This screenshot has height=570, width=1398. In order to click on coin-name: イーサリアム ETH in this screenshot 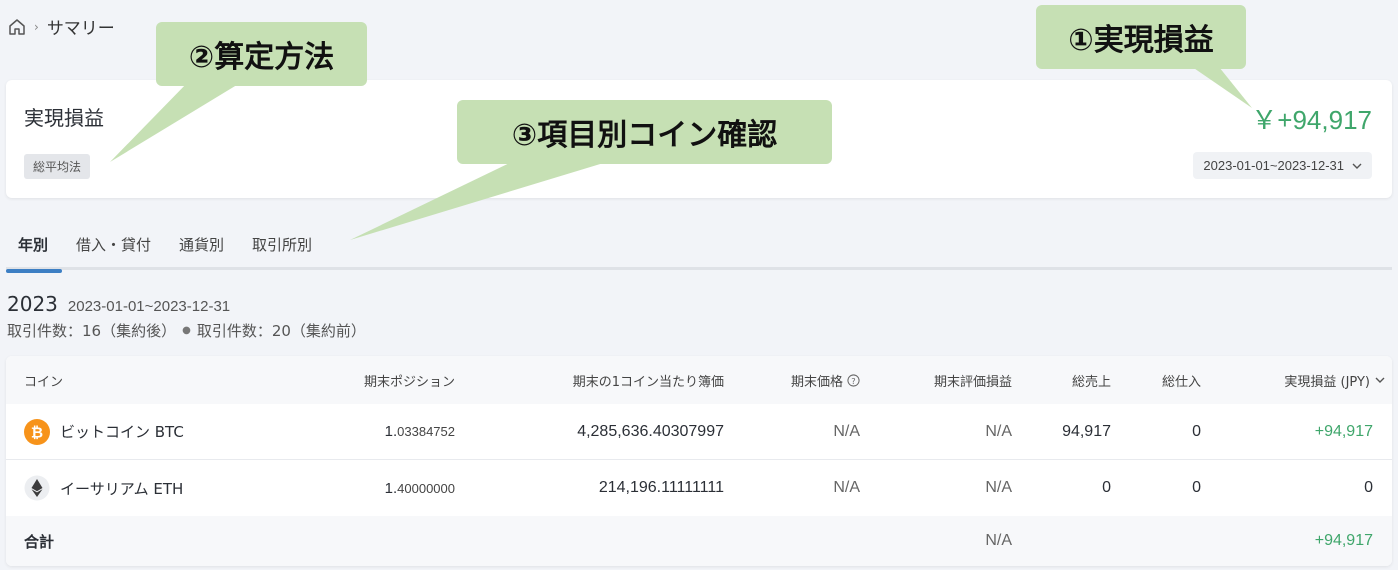, I will do `click(103, 488)`.